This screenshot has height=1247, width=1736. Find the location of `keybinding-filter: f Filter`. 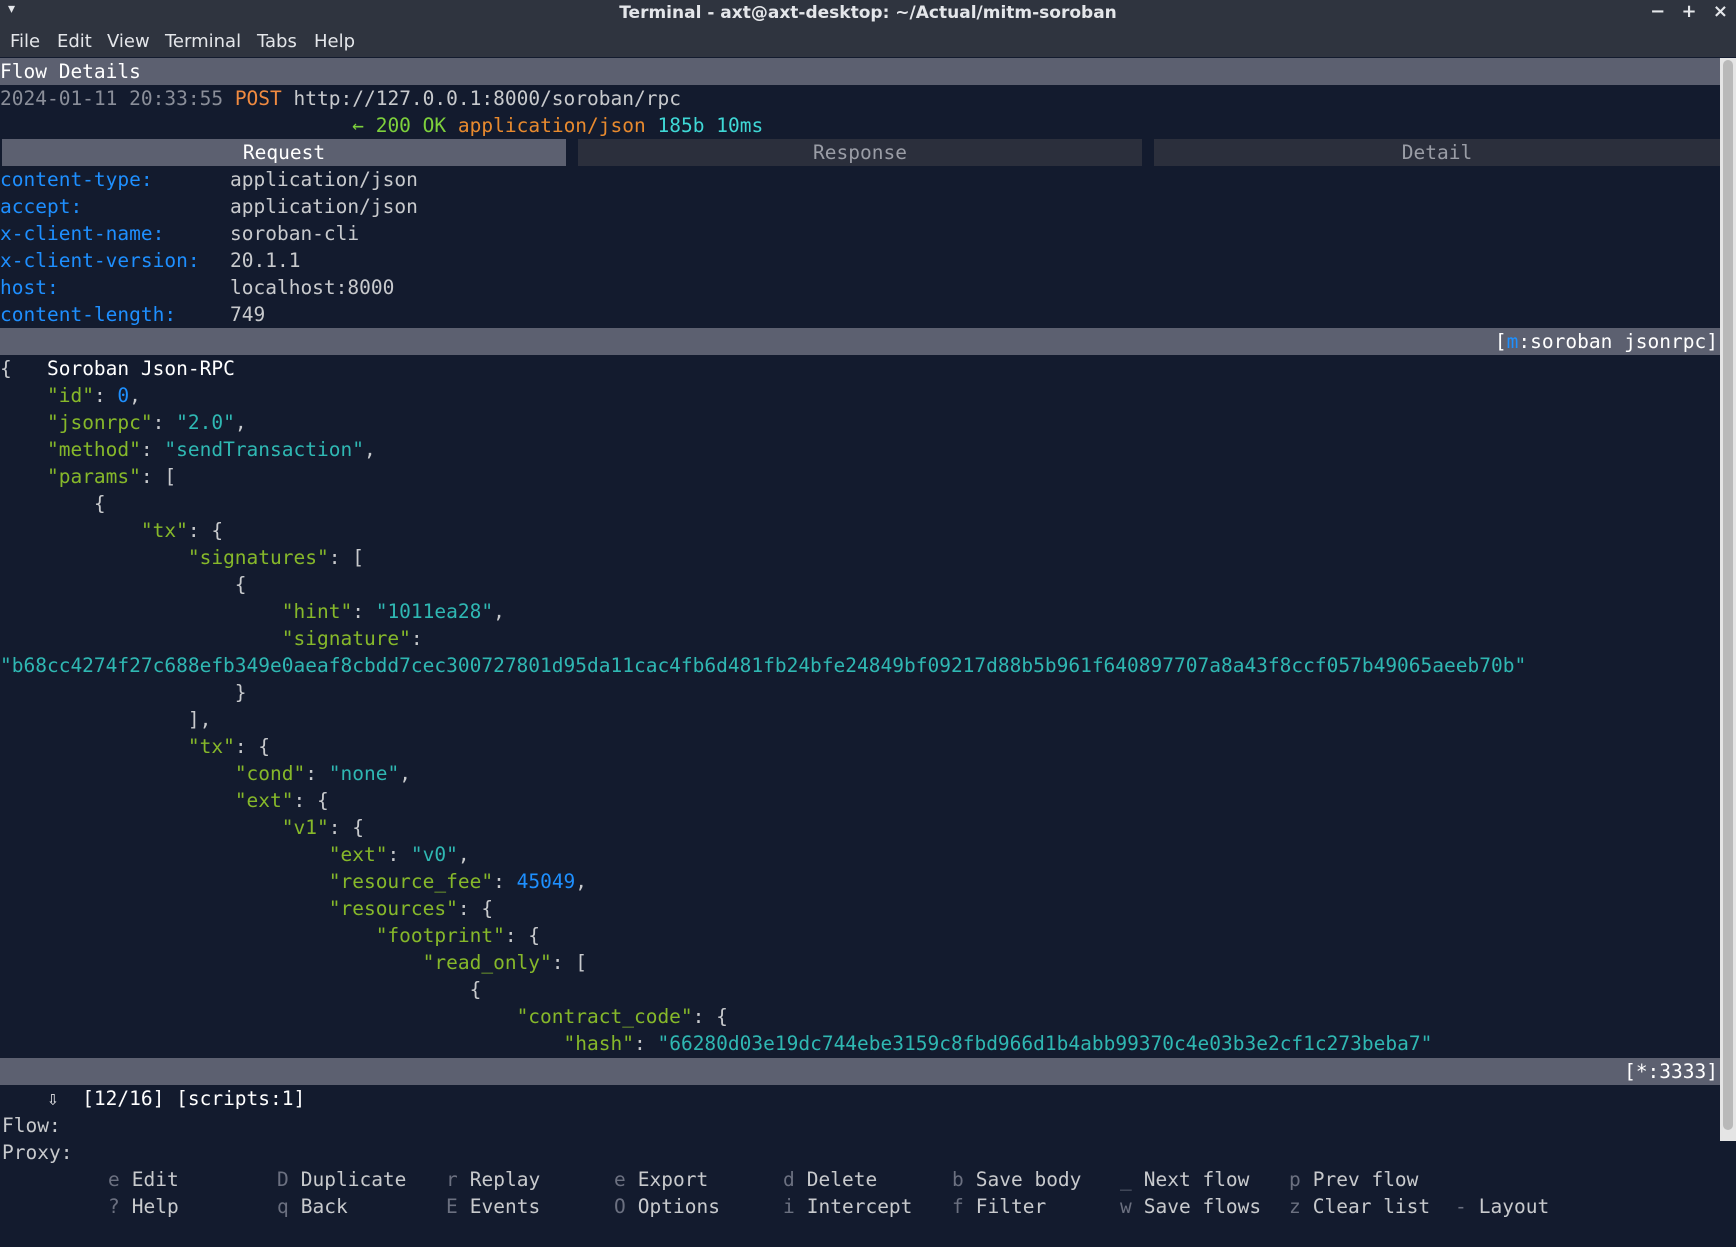

keybinding-filter: f Filter is located at coordinates (999, 1206).